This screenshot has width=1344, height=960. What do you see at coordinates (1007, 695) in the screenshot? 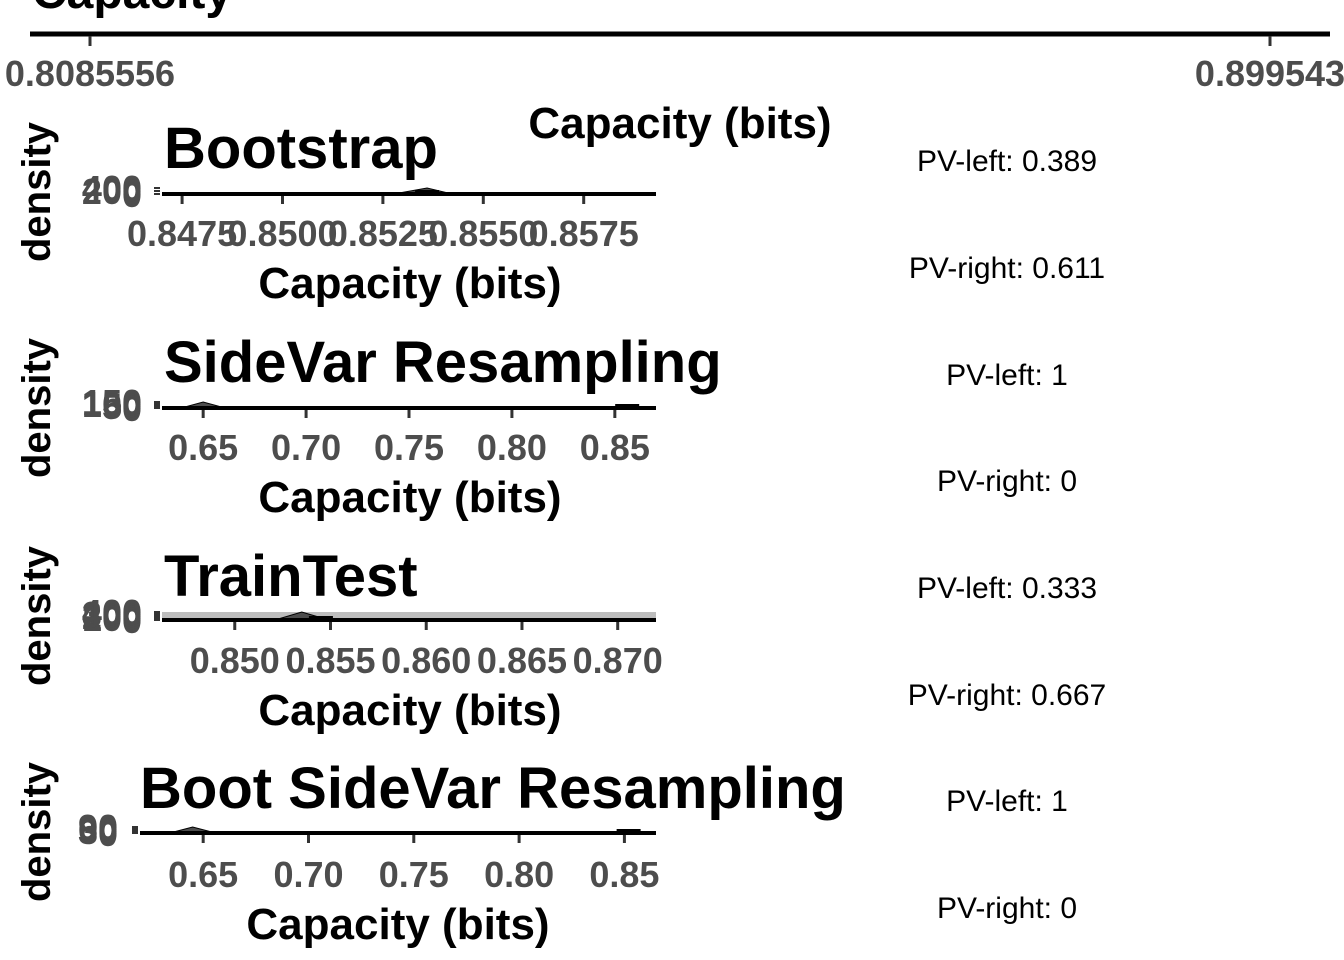
I see `pv-right-label: PV-right: 0.667` at bounding box center [1007, 695].